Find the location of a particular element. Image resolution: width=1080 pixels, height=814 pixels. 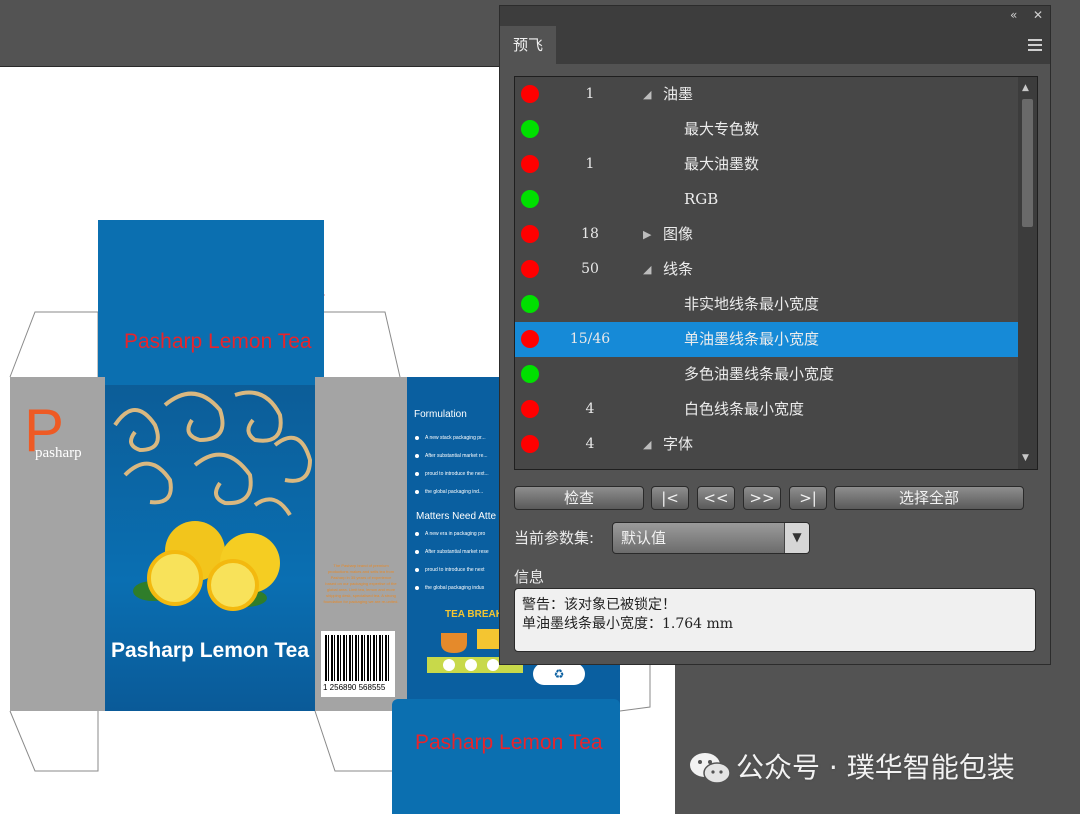

formulation-heading: Formulation is located at coordinates (440, 414).